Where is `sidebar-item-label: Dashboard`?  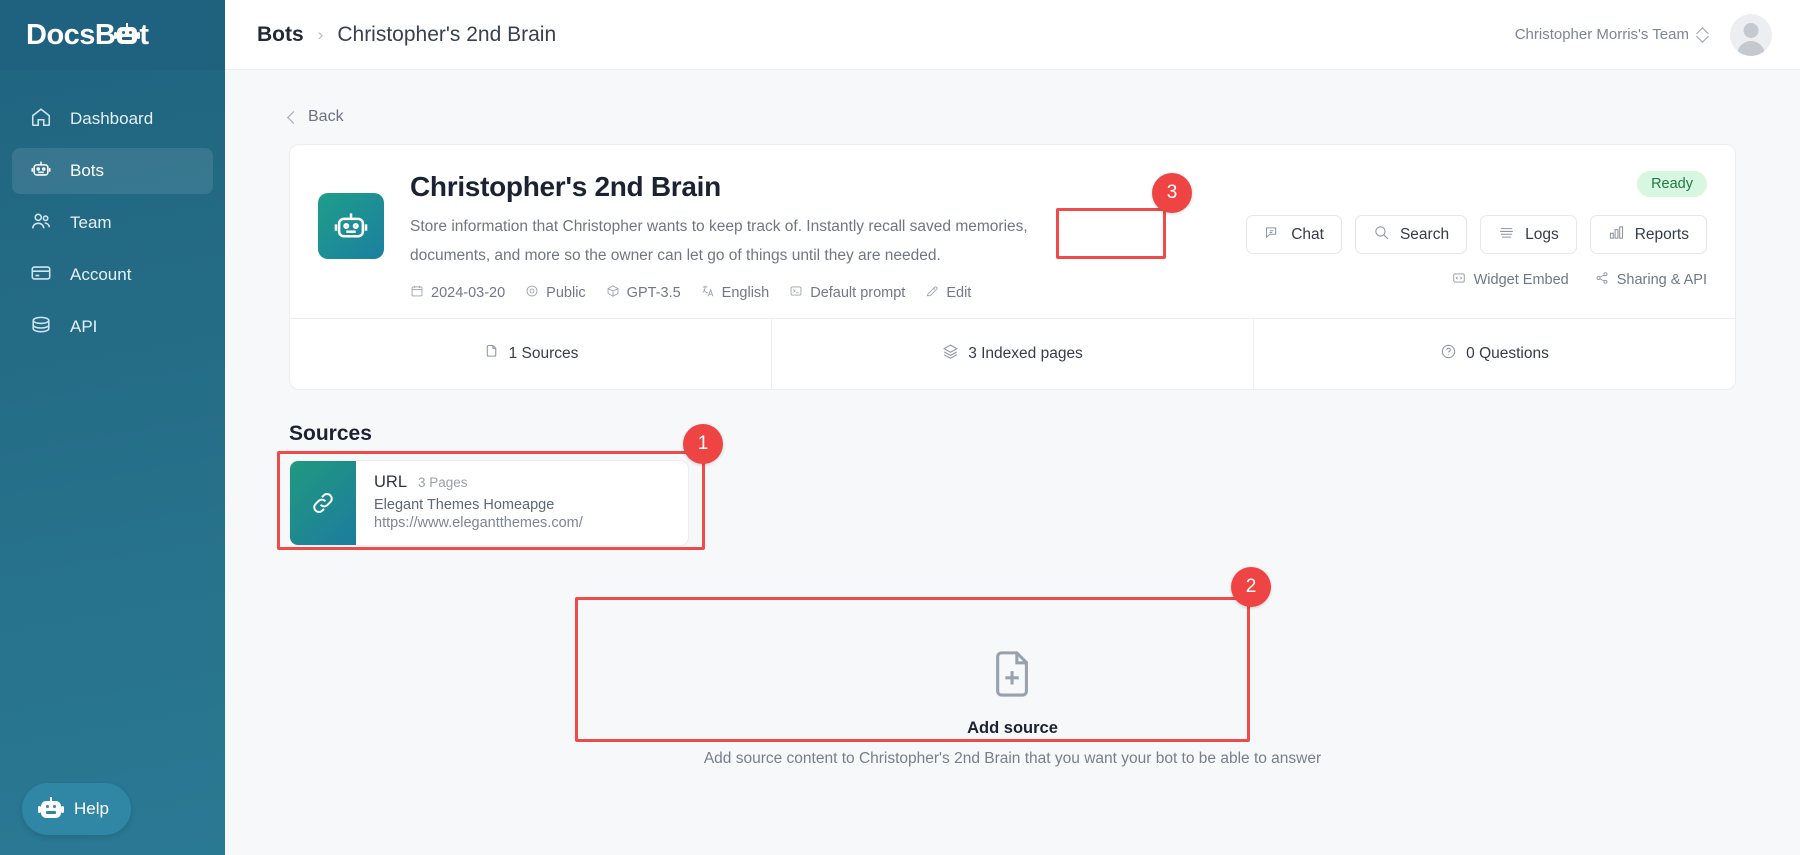
sidebar-item-label: Dashboard is located at coordinates (112, 118).